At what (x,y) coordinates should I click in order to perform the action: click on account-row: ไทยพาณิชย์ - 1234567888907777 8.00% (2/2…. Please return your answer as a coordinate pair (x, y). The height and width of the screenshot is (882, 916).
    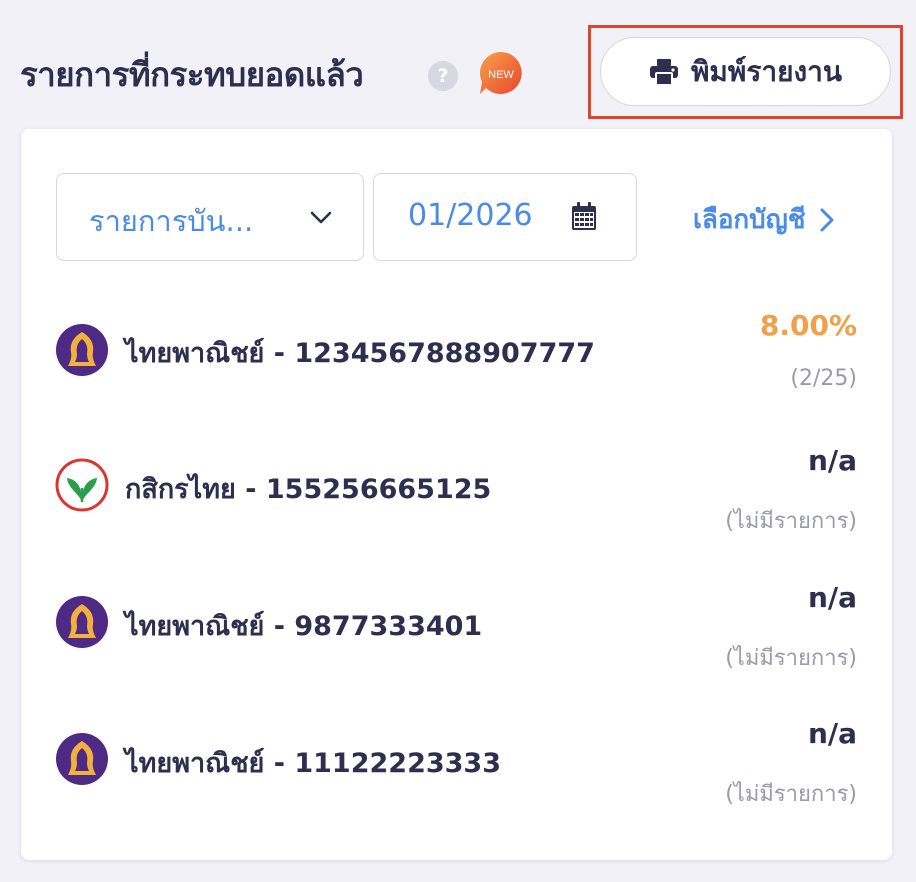
    Looking at the image, I should click on (456, 359).